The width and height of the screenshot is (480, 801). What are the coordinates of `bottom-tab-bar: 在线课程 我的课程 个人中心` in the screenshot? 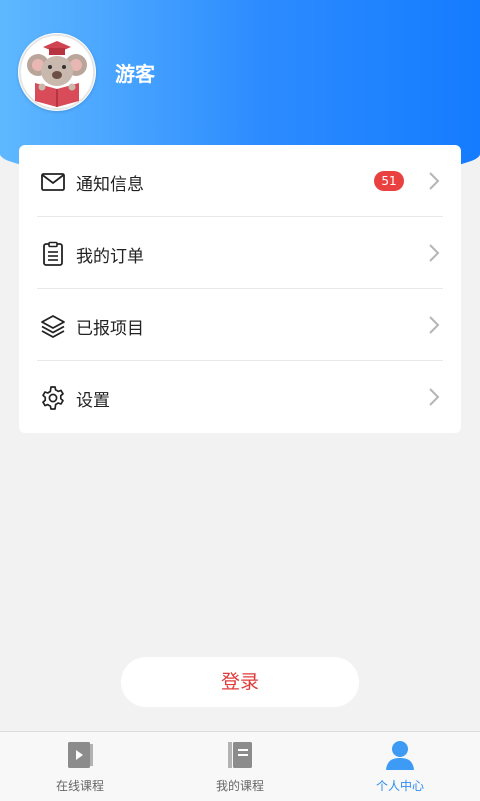 It's located at (240, 766).